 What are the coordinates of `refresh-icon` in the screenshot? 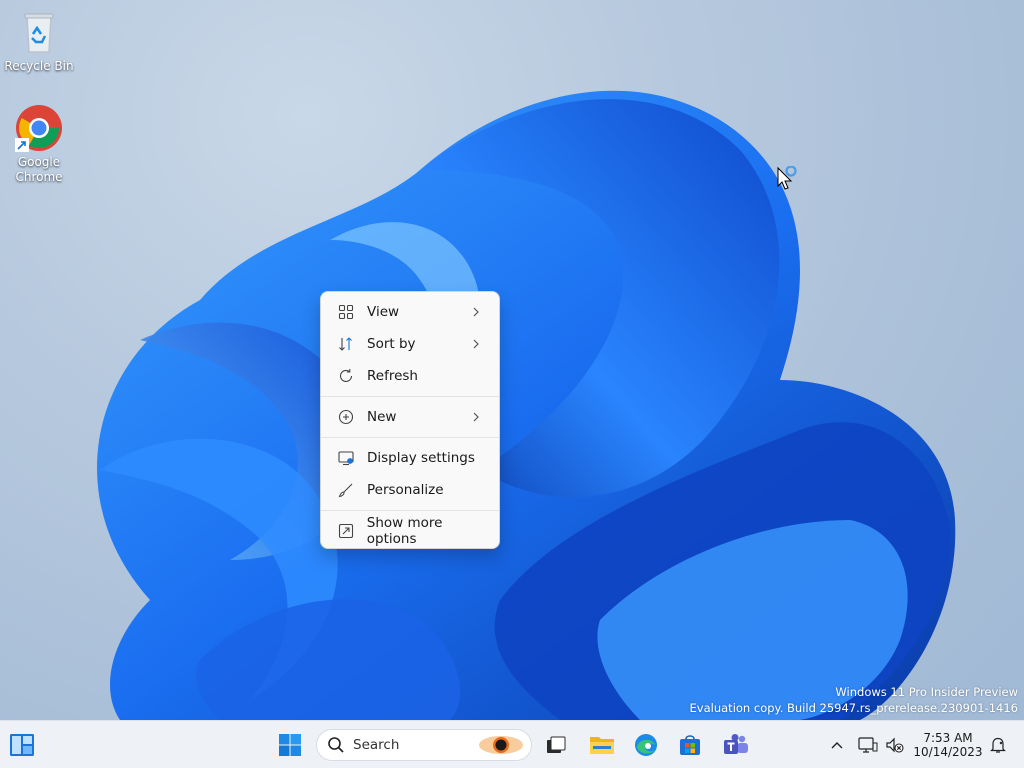 It's located at (346, 376).